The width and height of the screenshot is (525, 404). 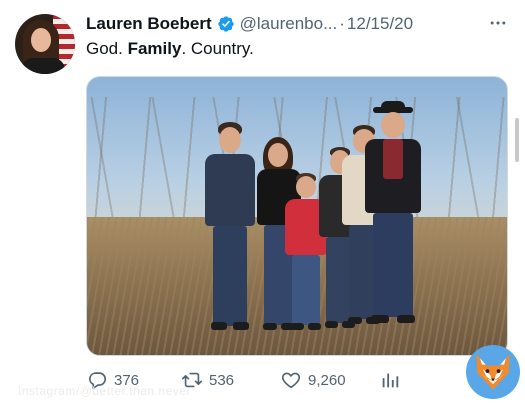 I want to click on tweet-text: God. Family. Country., so click(x=170, y=48).